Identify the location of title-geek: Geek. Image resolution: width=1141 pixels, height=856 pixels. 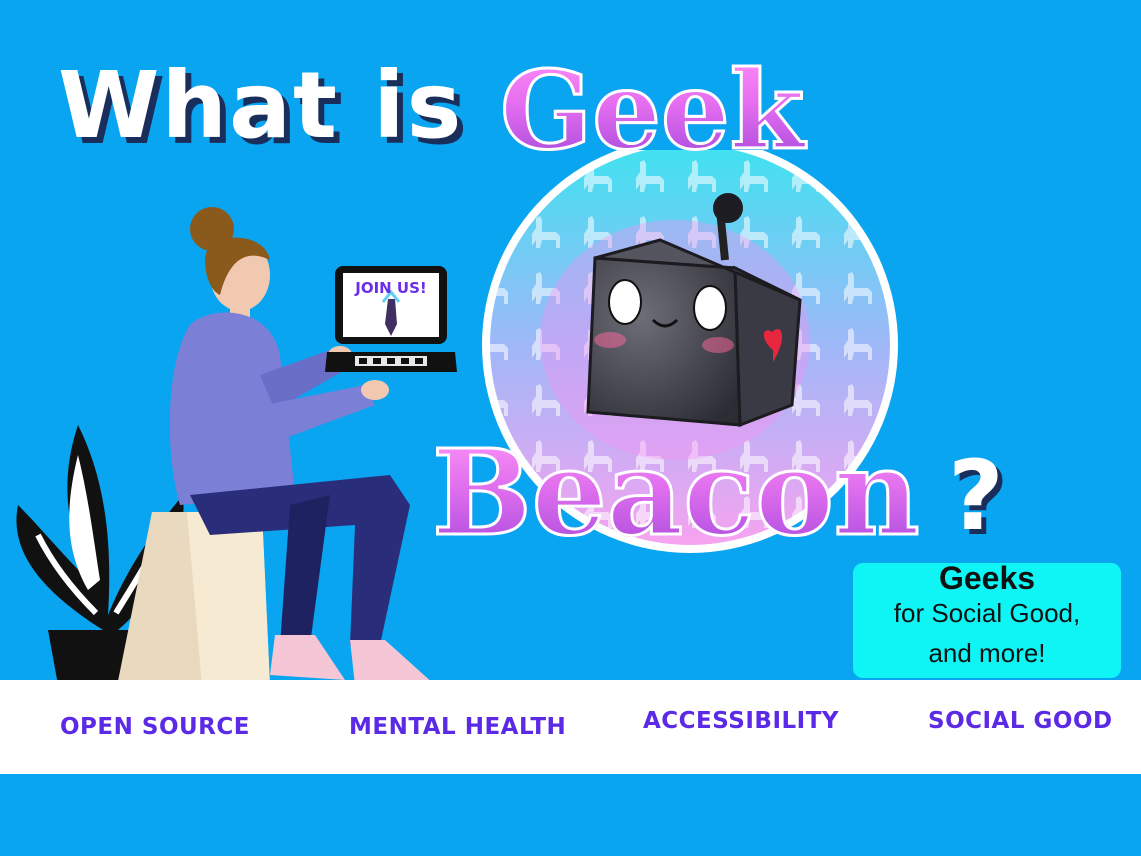
(652, 111).